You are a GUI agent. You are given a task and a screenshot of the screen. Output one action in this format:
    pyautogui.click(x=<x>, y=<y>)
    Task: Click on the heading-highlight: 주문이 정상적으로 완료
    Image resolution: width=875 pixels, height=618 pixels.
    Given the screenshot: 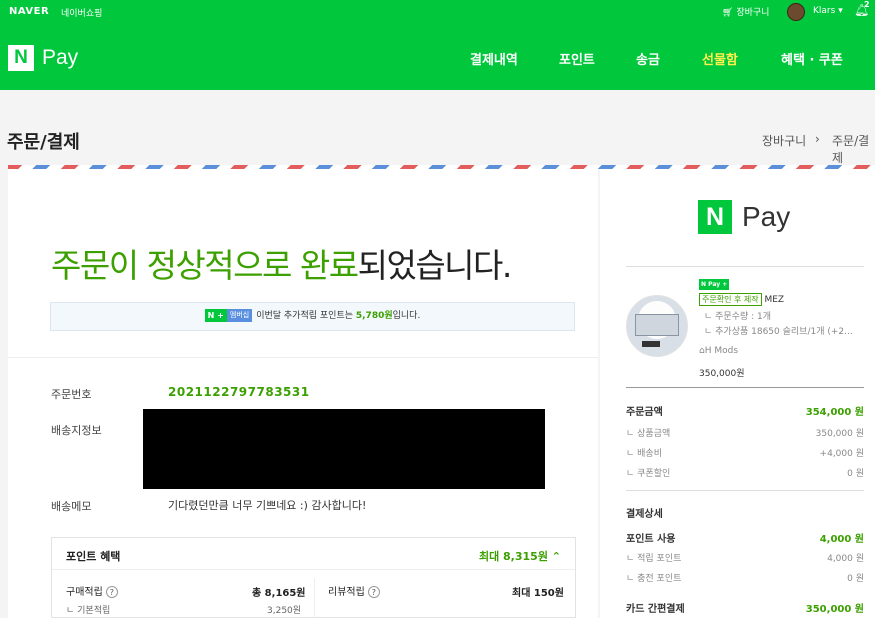 What is the action you would take?
    pyautogui.click(x=205, y=265)
    